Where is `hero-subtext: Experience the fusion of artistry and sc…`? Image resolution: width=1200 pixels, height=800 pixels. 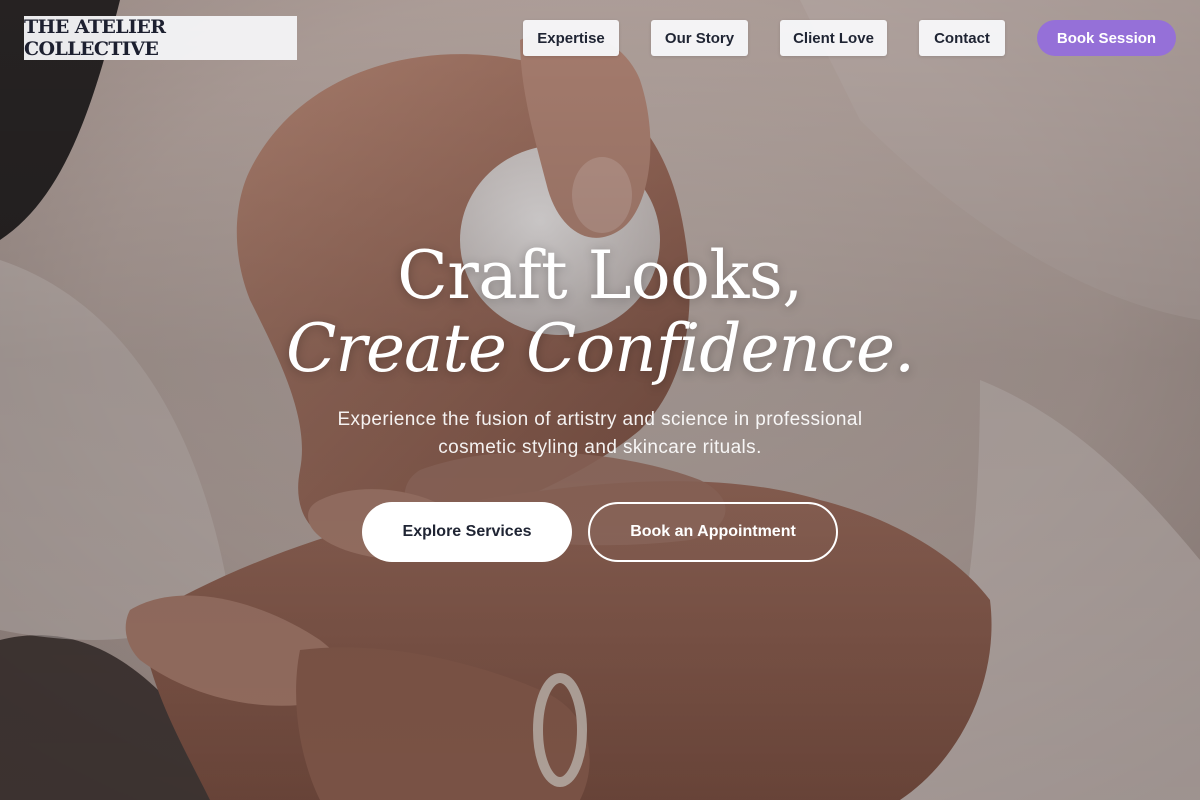 hero-subtext: Experience the fusion of artistry and sc… is located at coordinates (600, 433).